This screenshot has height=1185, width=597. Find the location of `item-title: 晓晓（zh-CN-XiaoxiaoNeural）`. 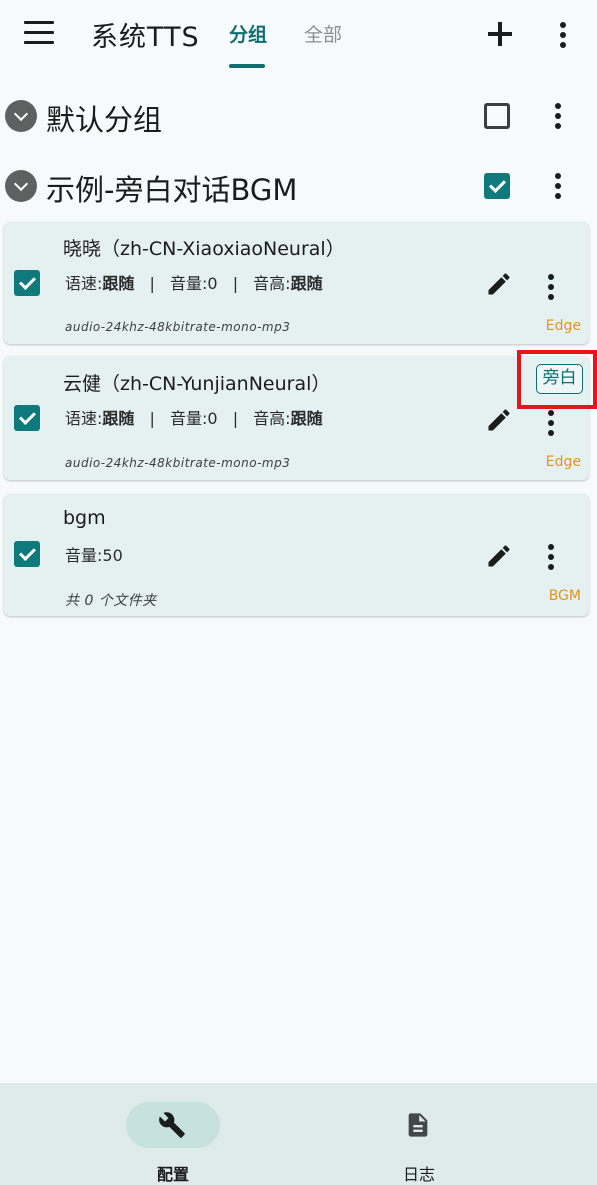

item-title: 晓晓（zh-CN-XiaoxiaoNeural） is located at coordinates (204, 249).